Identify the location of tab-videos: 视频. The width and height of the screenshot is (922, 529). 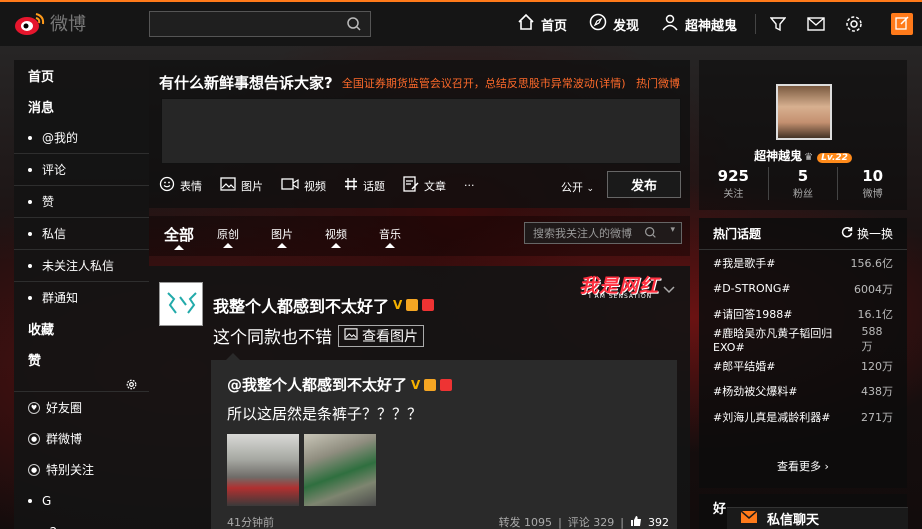
(336, 237).